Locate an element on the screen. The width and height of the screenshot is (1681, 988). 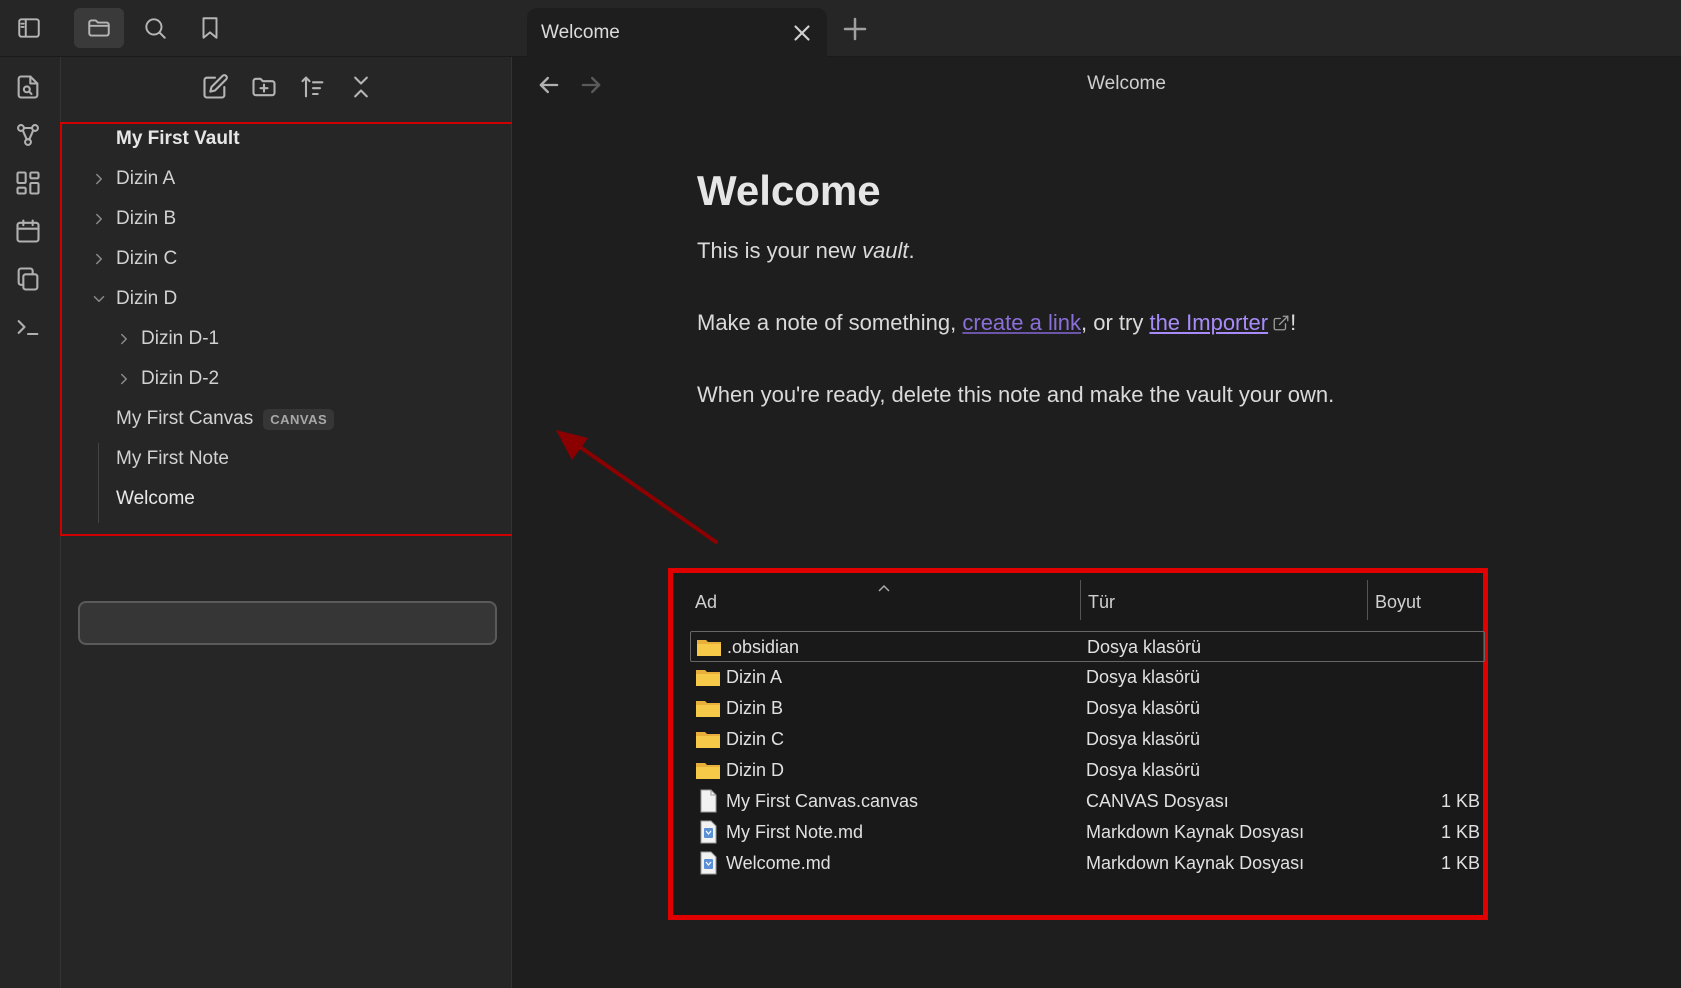
explorer-row: .obsidian Dosya klasörü is located at coordinates (1087, 646).